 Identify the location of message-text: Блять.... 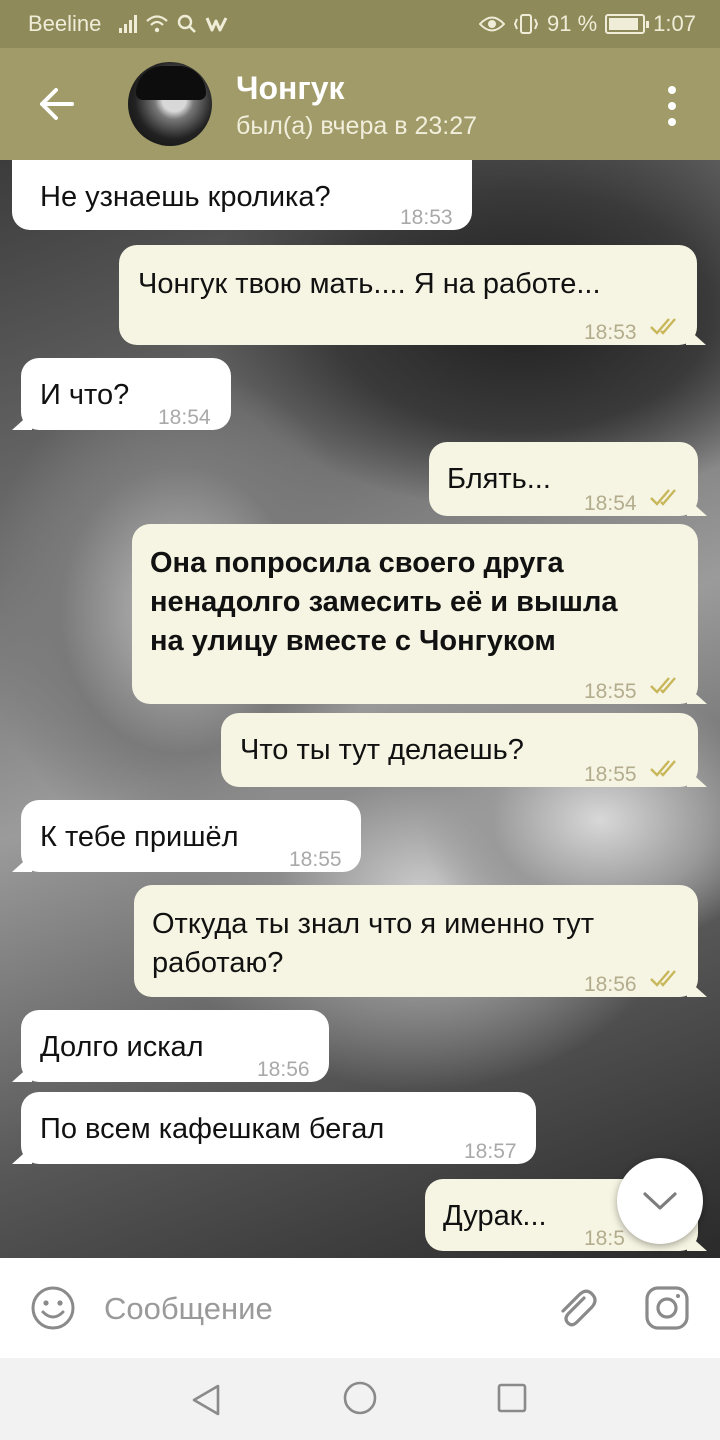
(499, 479).